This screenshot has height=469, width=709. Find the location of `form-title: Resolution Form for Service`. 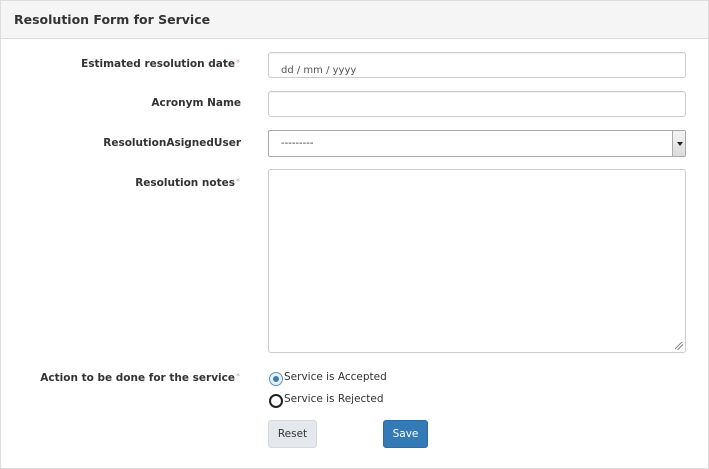

form-title: Resolution Form for Service is located at coordinates (112, 19).